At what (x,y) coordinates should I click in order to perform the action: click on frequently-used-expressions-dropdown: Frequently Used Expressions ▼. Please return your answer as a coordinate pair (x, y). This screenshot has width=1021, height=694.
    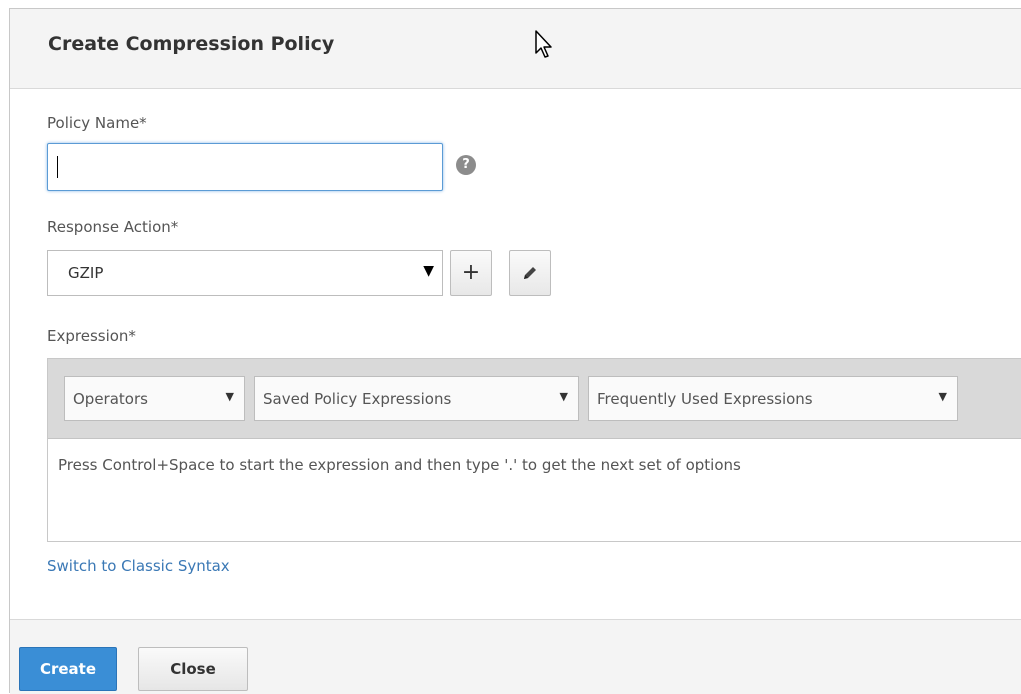
    Looking at the image, I should click on (773, 398).